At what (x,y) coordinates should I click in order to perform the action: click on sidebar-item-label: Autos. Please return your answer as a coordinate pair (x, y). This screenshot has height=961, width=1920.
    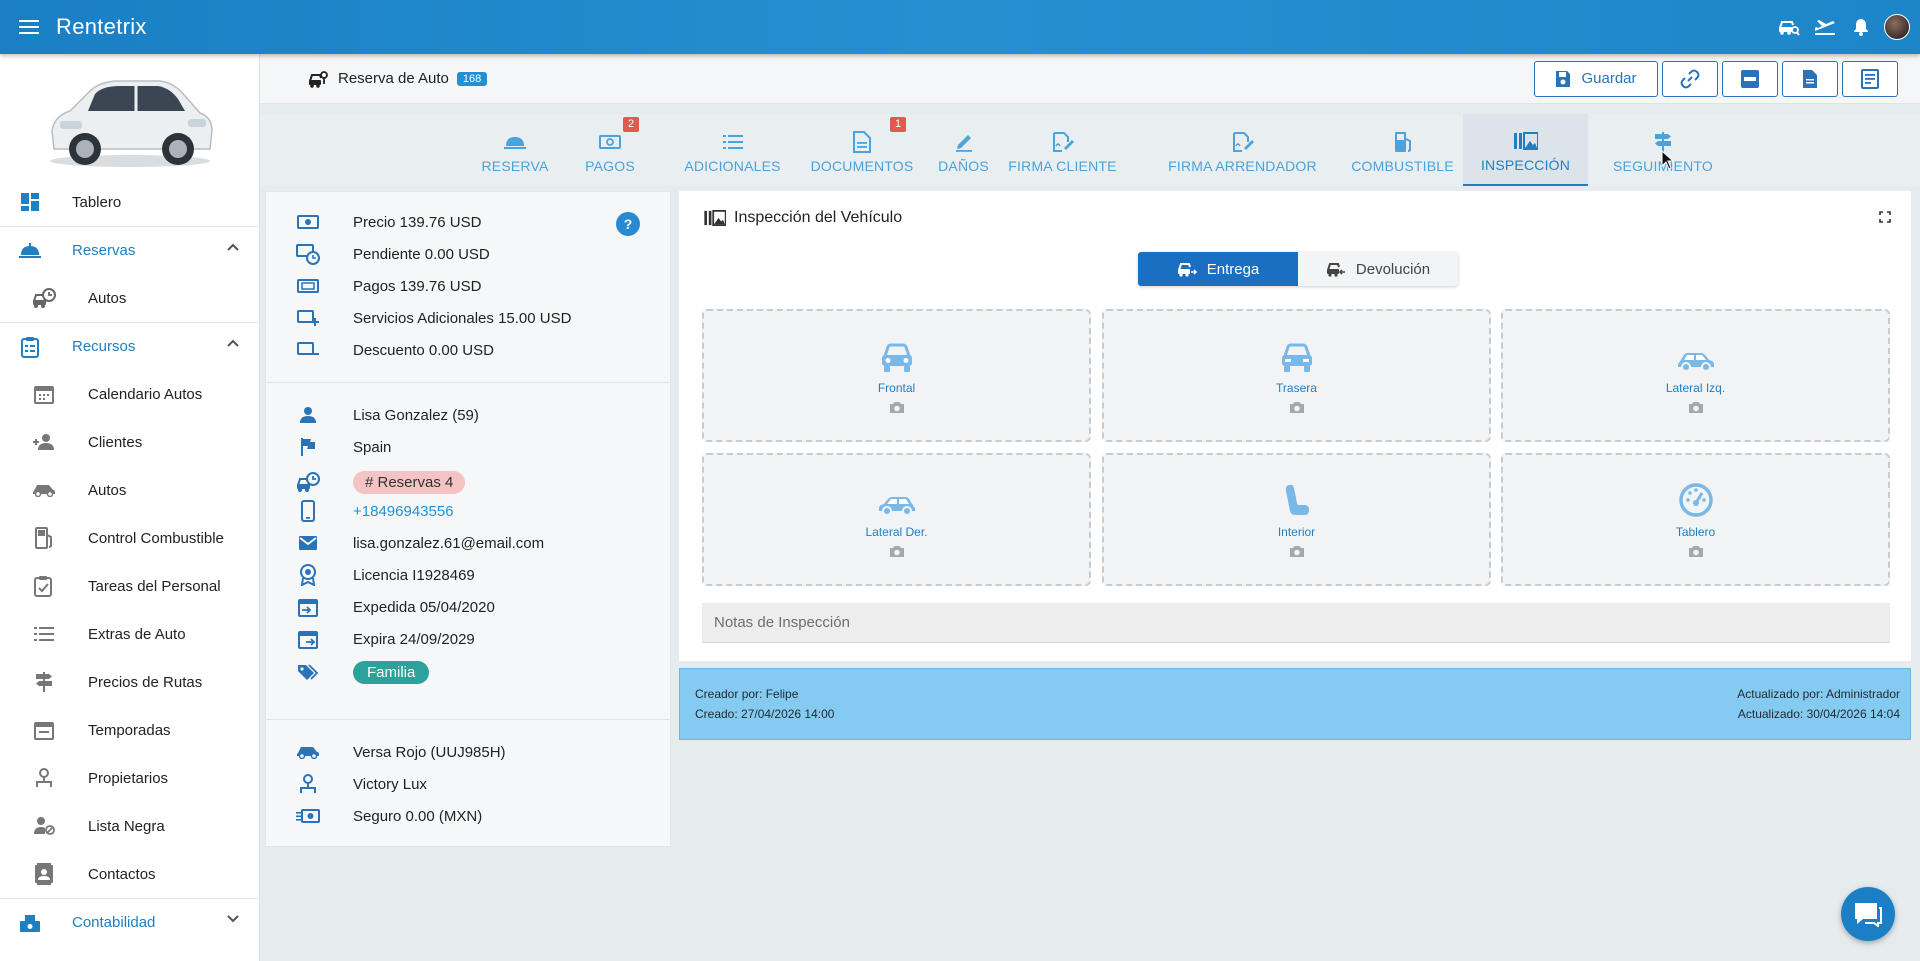
    Looking at the image, I should click on (107, 490).